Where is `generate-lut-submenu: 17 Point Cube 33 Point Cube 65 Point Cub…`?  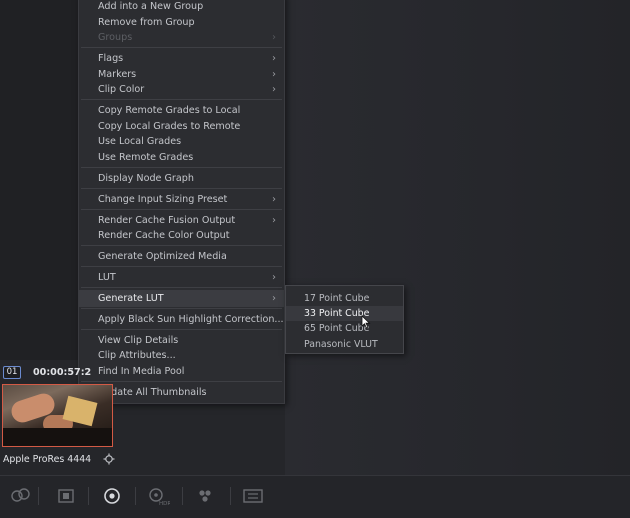 generate-lut-submenu: 17 Point Cube 33 Point Cube 65 Point Cub… is located at coordinates (344, 319).